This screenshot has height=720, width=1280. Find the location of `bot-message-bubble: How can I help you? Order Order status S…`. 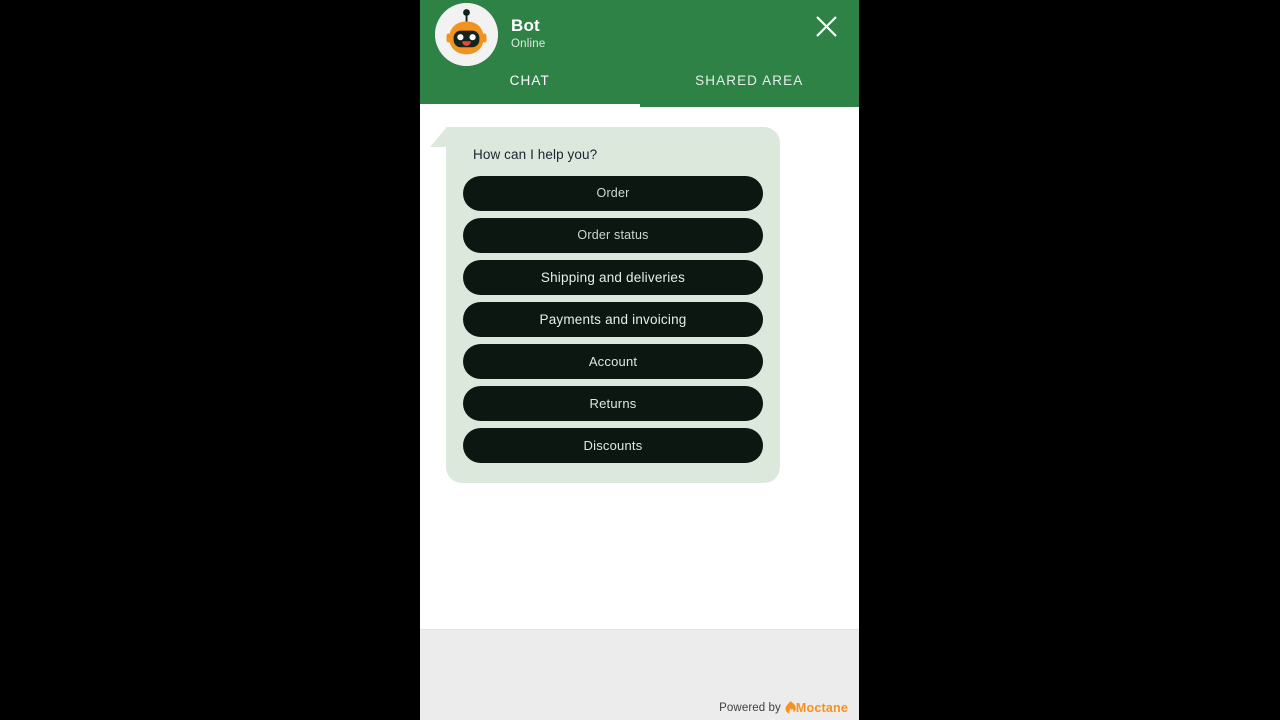

bot-message-bubble: How can I help you? Order Order status S… is located at coordinates (613, 305).